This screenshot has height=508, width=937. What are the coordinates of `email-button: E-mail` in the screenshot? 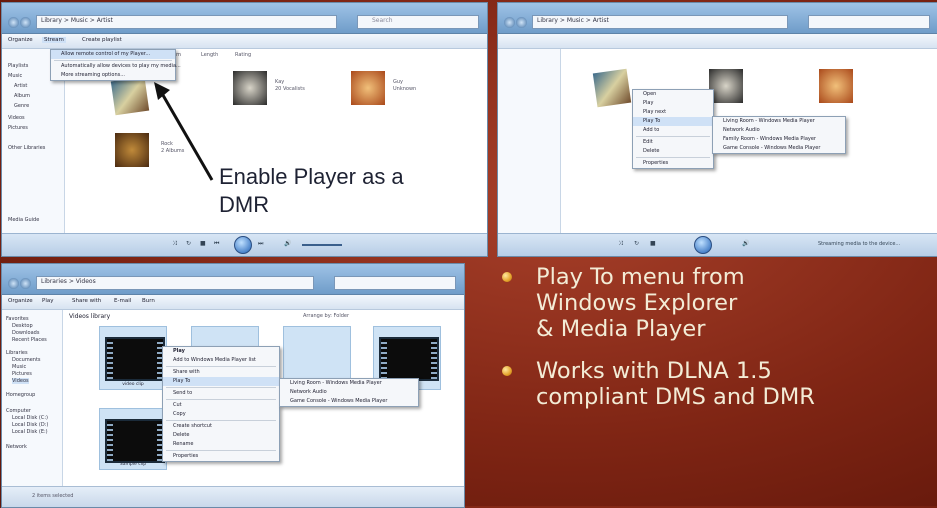 It's located at (122, 301).